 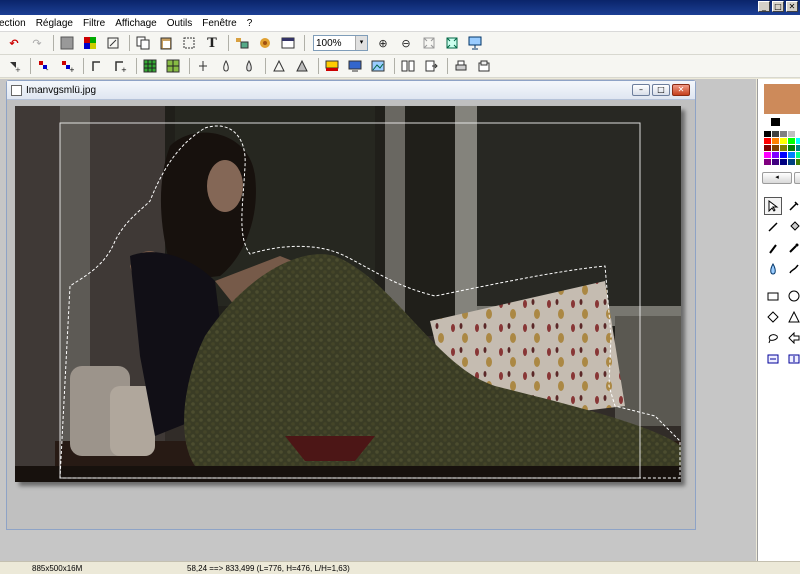 What do you see at coordinates (429, 43) in the screenshot?
I see `fit-window-icon` at bounding box center [429, 43].